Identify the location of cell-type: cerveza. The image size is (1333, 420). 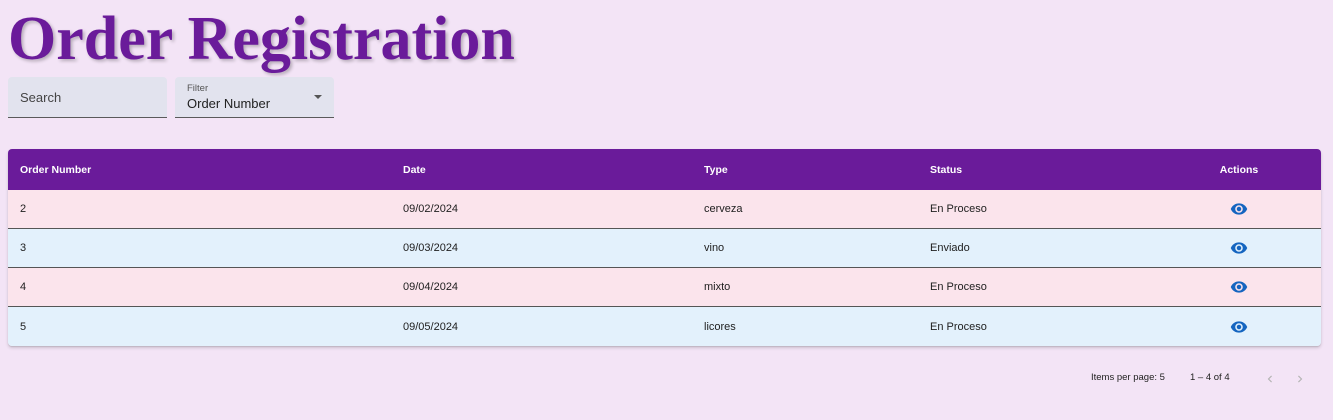
(723, 209).